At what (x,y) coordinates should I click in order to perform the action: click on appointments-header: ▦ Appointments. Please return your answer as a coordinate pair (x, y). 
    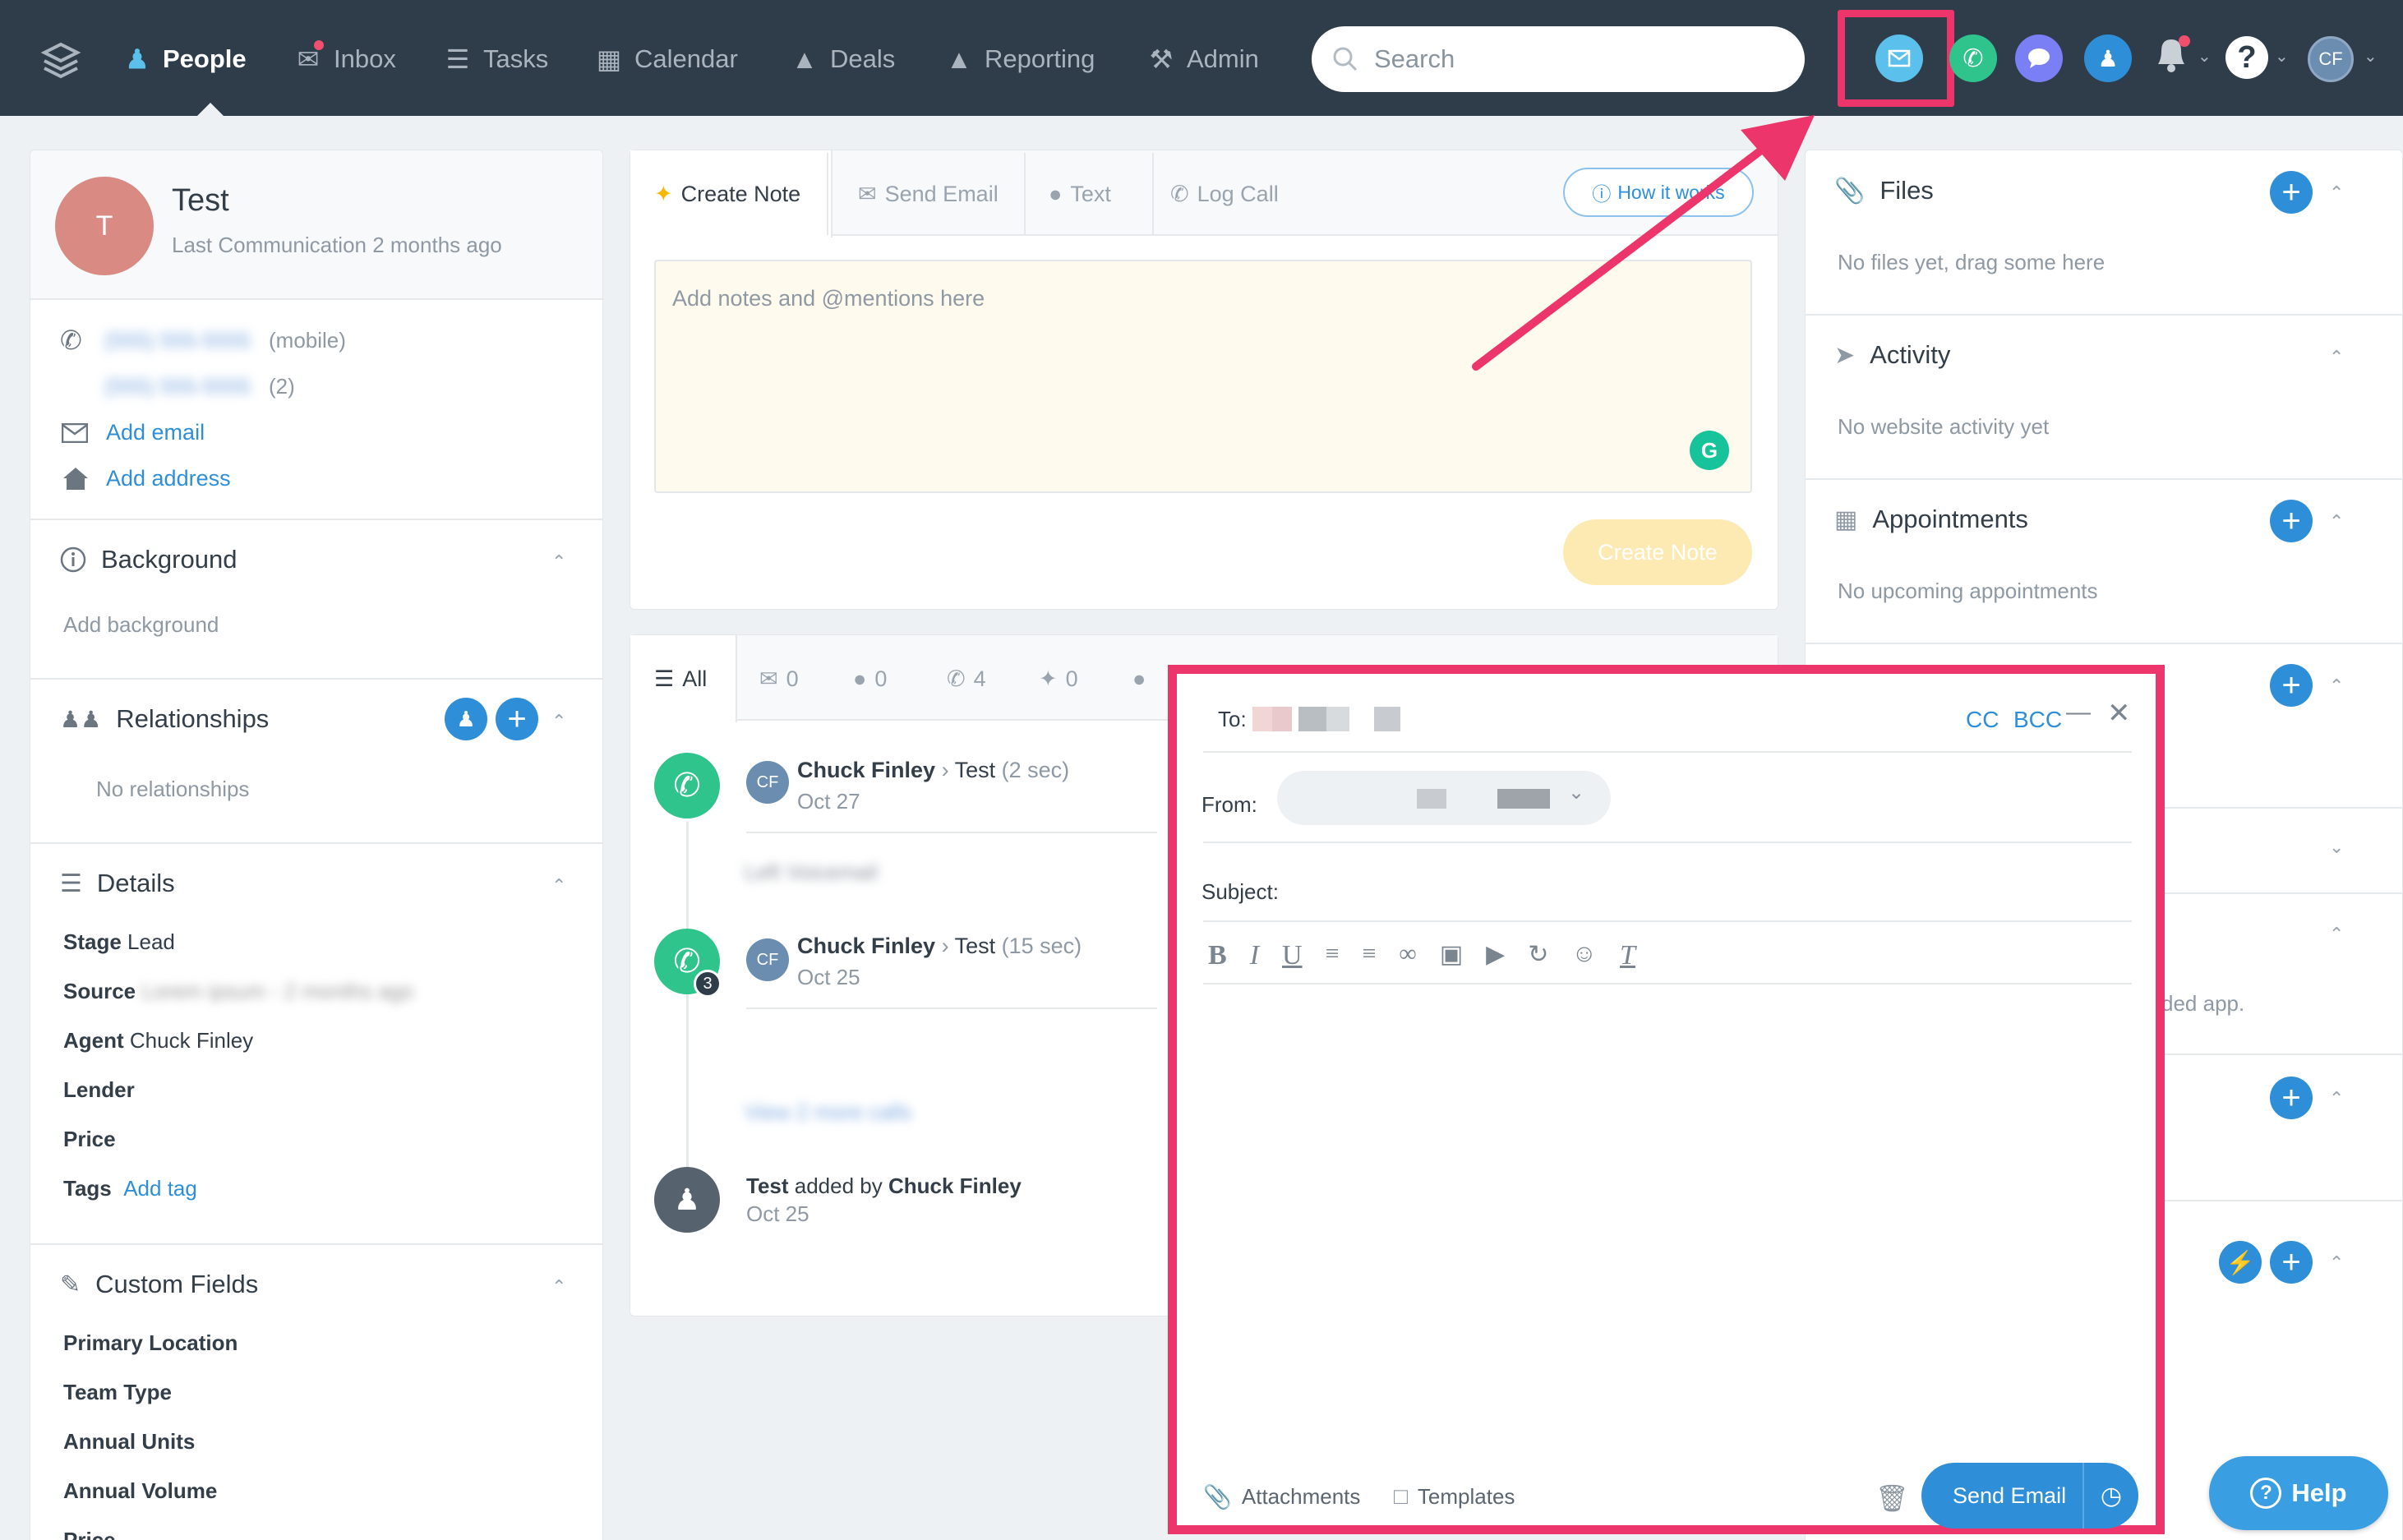
    Looking at the image, I should click on (1931, 519).